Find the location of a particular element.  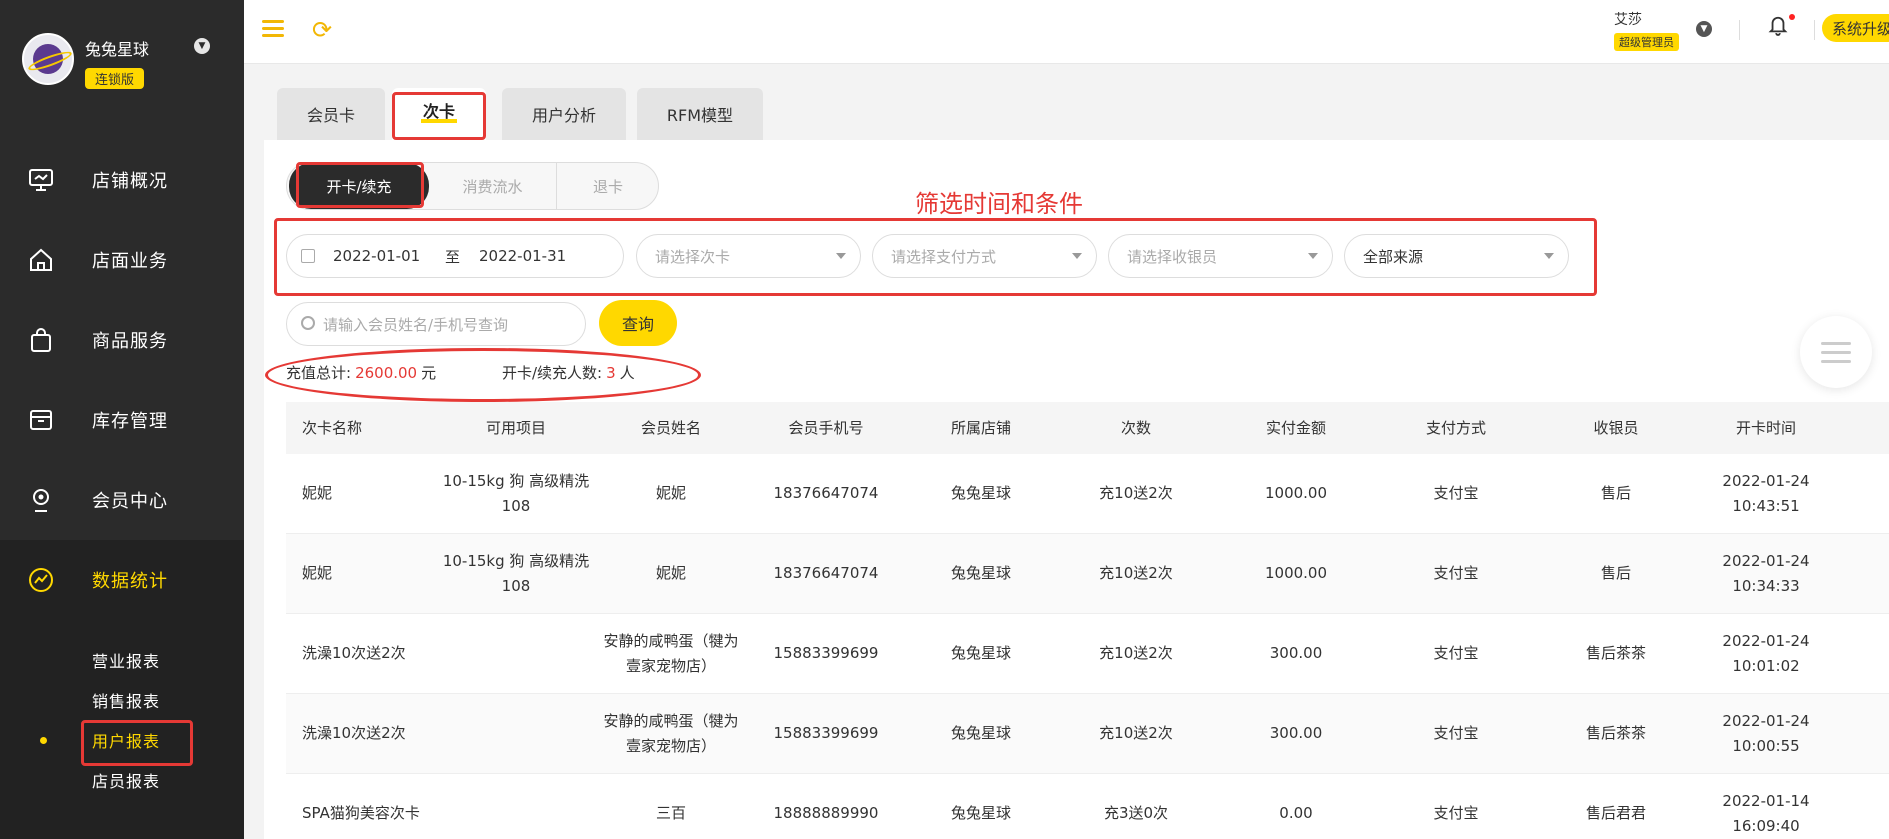

sidebar-item-overview: 店铺概况 is located at coordinates (122, 180).